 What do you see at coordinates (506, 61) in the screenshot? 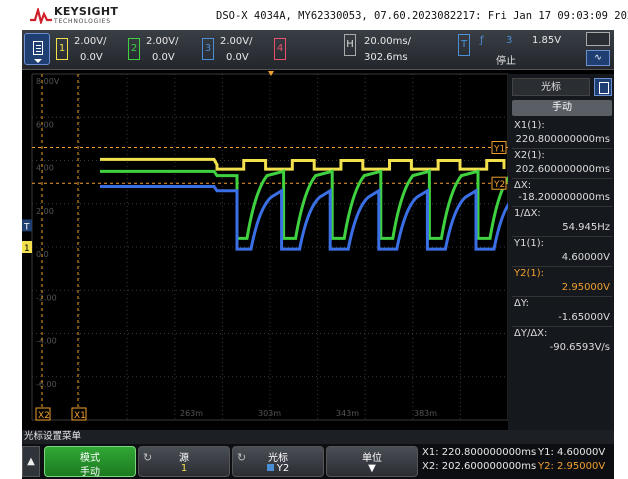
I see `run-status: 停止` at bounding box center [506, 61].